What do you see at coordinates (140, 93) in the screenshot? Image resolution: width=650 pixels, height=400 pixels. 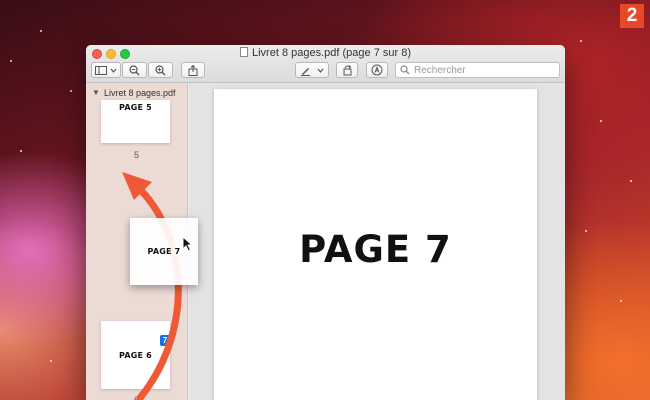 I see `sidebar-document-name: Livret 8 pages.pdf` at bounding box center [140, 93].